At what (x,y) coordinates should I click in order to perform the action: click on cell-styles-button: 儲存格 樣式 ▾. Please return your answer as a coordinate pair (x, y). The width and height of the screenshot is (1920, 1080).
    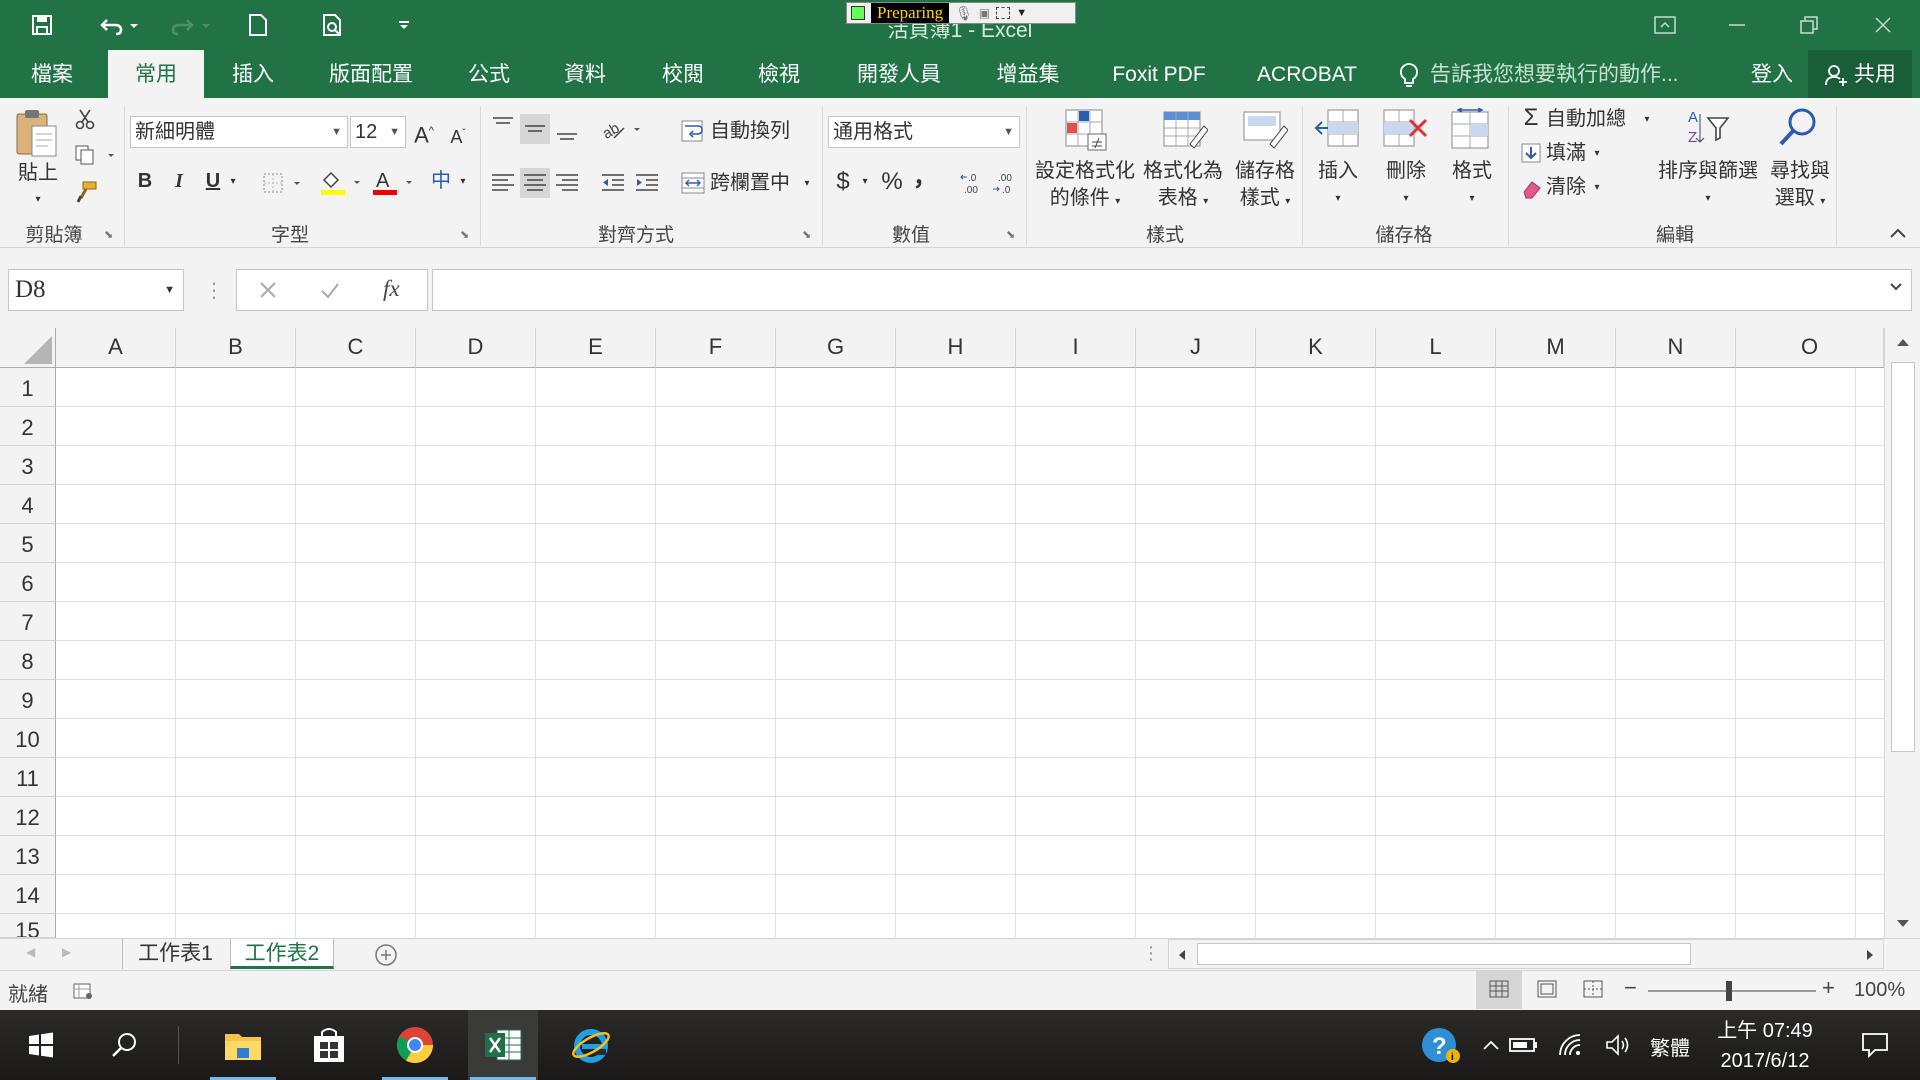
    Looking at the image, I should click on (1265, 186).